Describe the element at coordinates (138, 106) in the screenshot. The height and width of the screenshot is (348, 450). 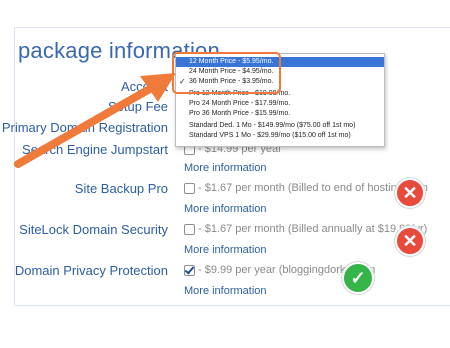
I see `setup-fee-label: Setup Fee` at that location.